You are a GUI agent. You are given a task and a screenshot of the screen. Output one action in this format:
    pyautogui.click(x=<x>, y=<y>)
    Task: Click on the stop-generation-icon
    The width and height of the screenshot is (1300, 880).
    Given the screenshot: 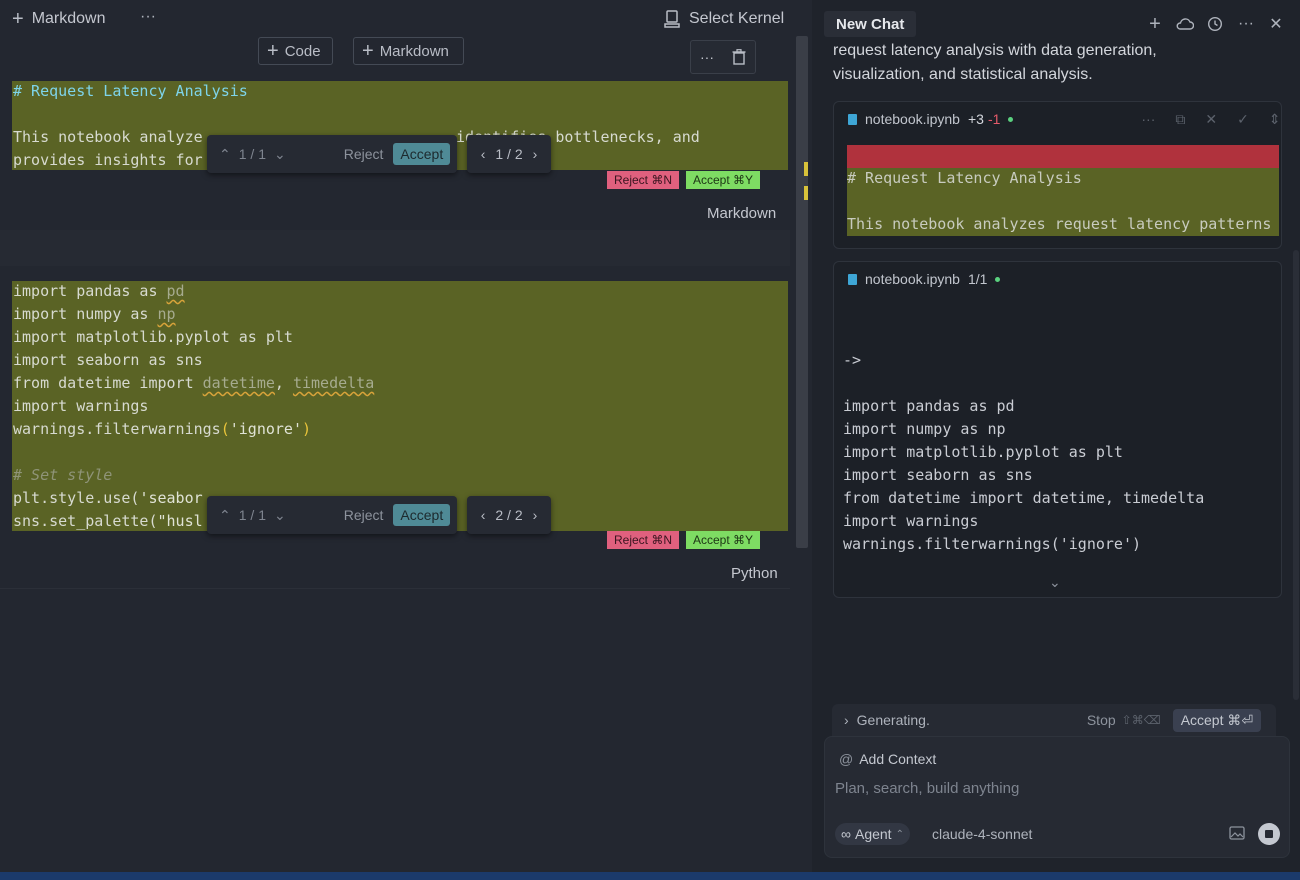 What is the action you would take?
    pyautogui.click(x=1269, y=834)
    